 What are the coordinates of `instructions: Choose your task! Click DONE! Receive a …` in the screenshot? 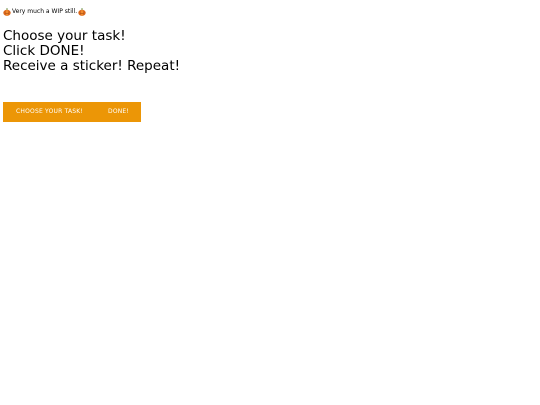 It's located at (91, 51).